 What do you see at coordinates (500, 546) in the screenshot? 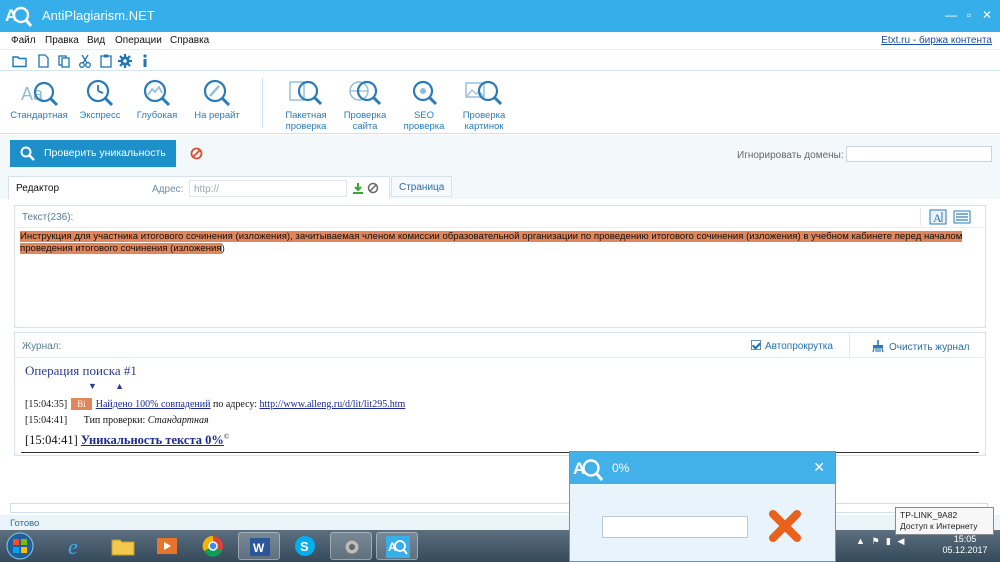
I see `windows-taskbar: e W S A ▲ ⚑ ▮ ◀ 15:05 05.12.2017` at bounding box center [500, 546].